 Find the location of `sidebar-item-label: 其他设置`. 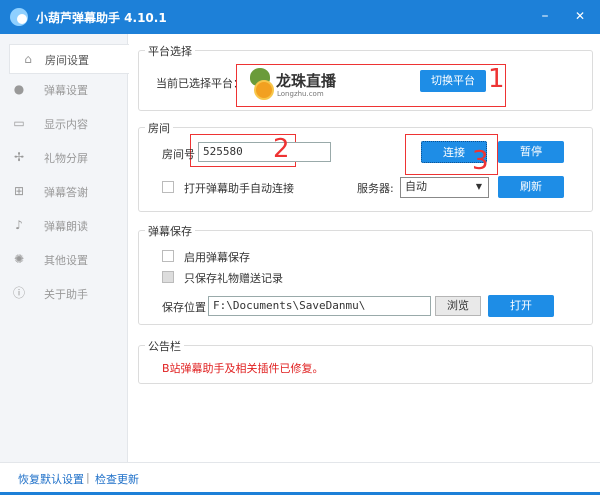

sidebar-item-label: 其他设置 is located at coordinates (66, 260).